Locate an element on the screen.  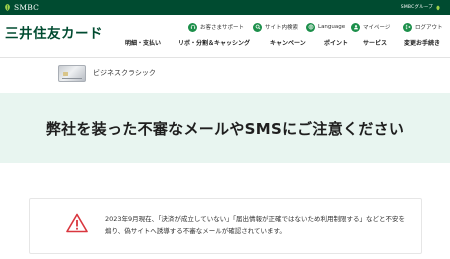
nav-procedures: 変更お手続き is located at coordinates (422, 44).